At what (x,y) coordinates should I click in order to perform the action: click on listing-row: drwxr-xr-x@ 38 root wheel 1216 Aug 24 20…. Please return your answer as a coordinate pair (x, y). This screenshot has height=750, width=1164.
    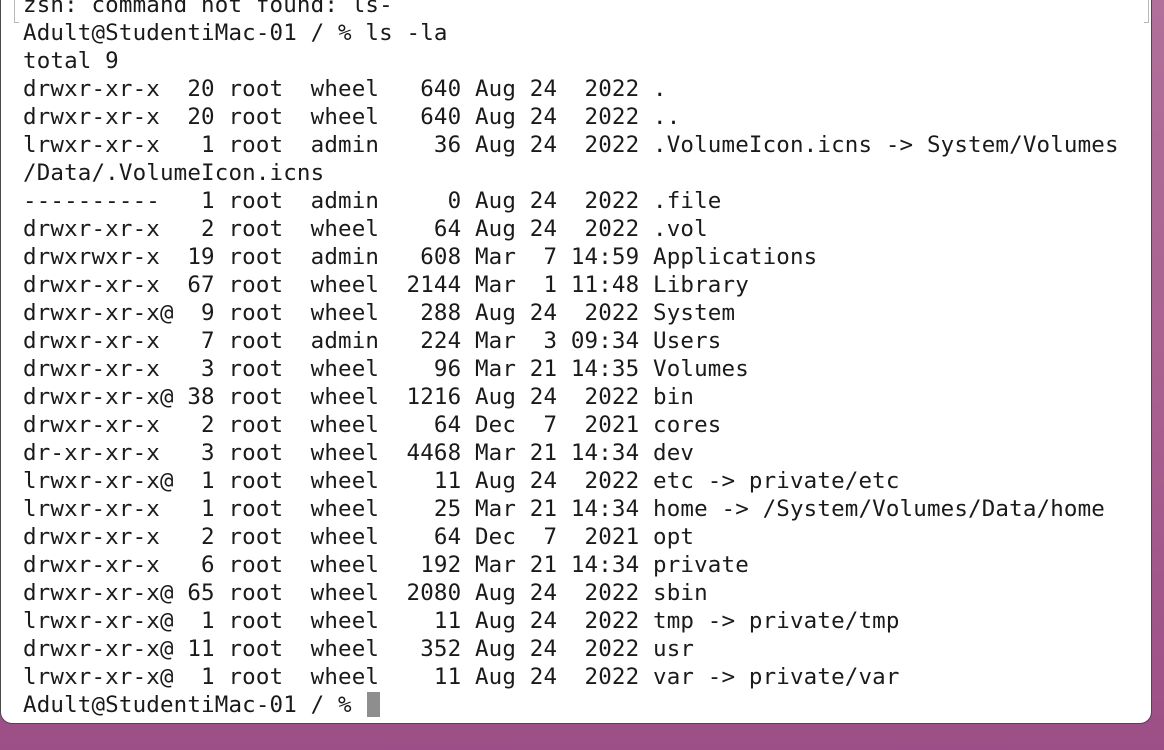
    Looking at the image, I should click on (359, 397).